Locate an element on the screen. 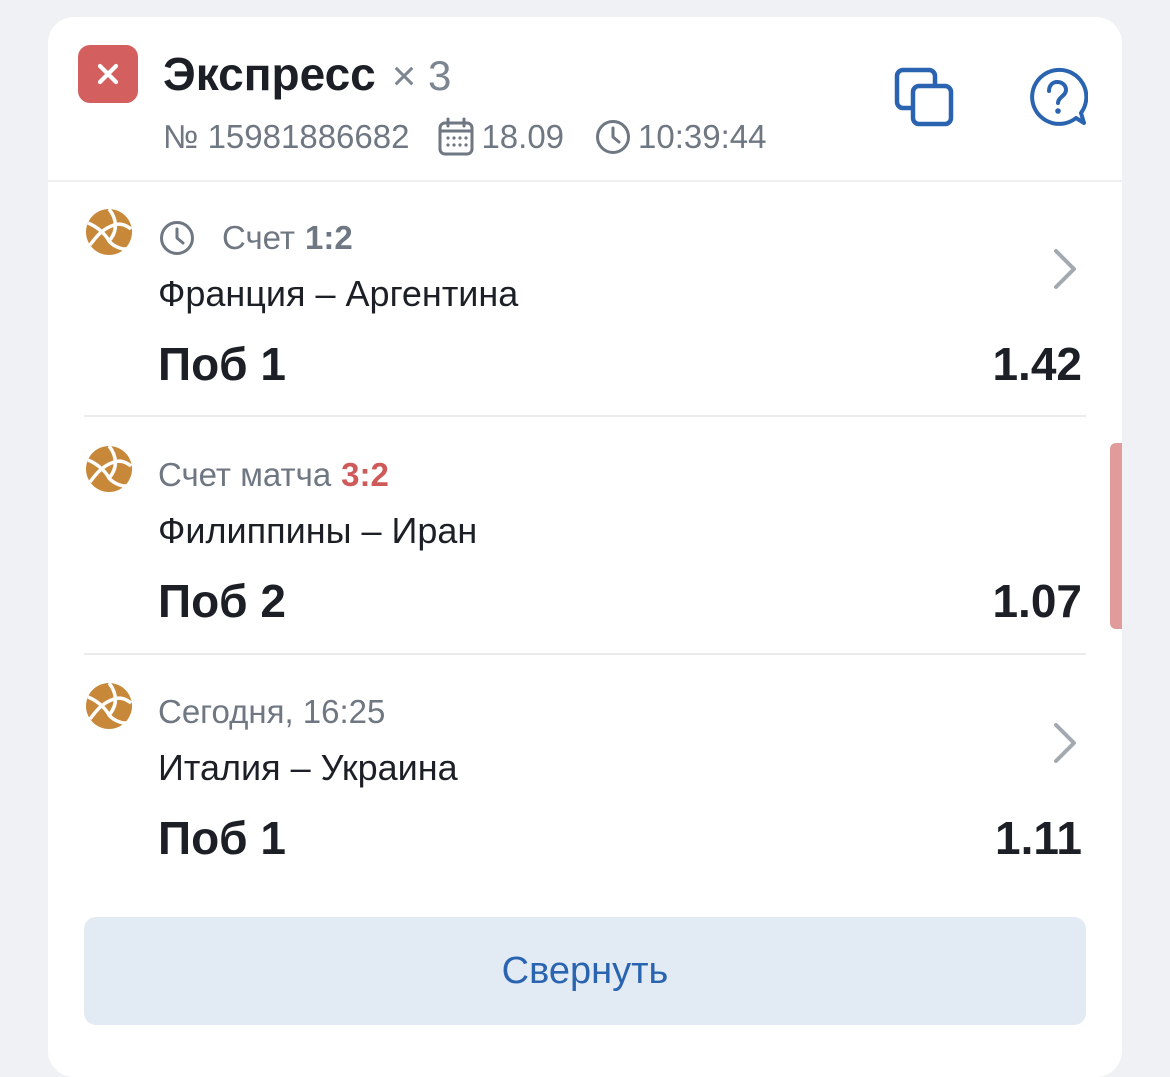 The image size is (1170, 1077). event-pick: Поб 2 is located at coordinates (222, 601).